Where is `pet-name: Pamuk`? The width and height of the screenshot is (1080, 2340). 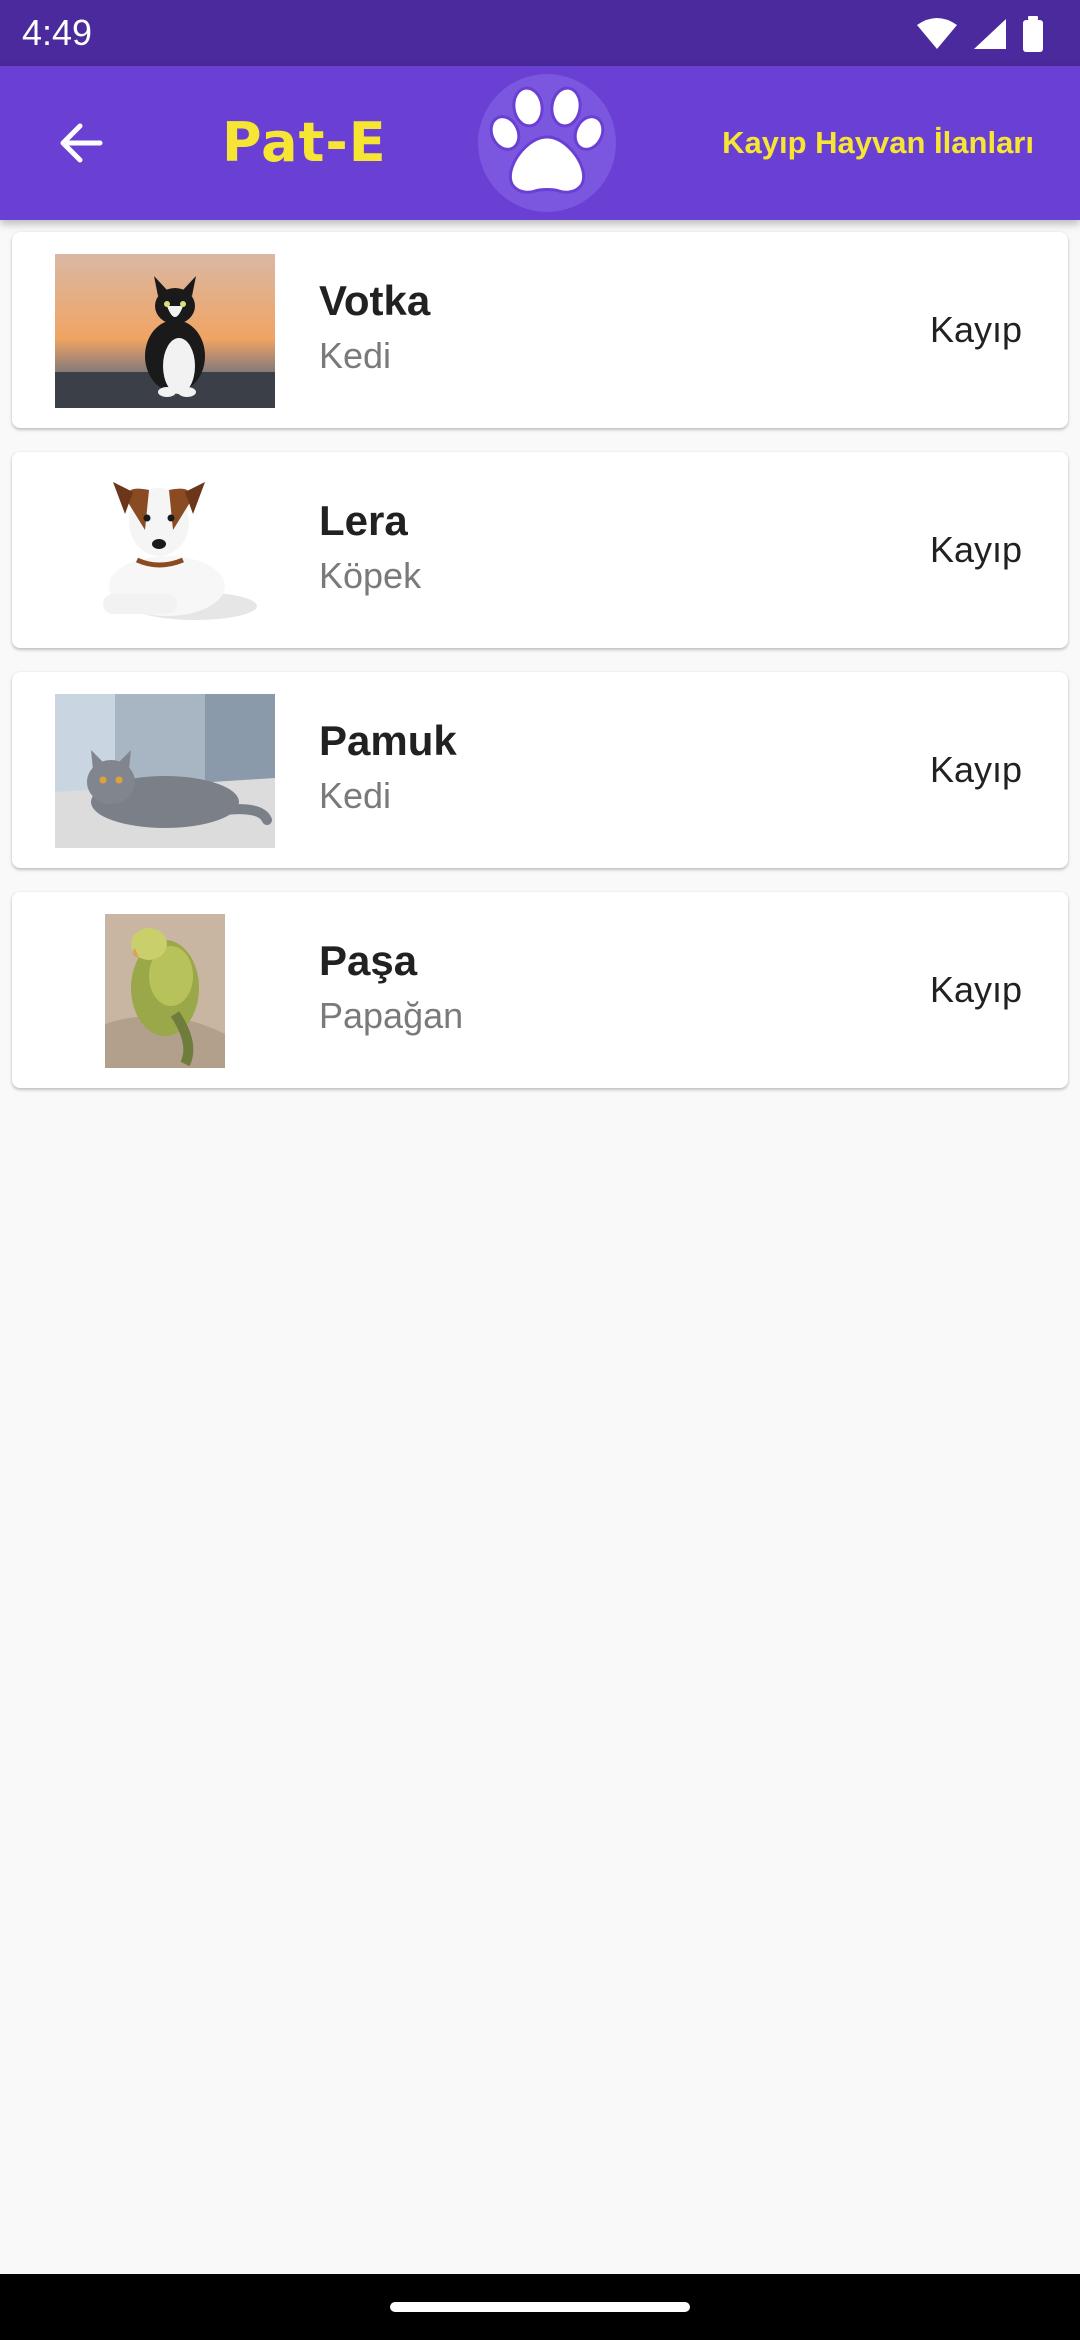
pet-name: Pamuk is located at coordinates (388, 740).